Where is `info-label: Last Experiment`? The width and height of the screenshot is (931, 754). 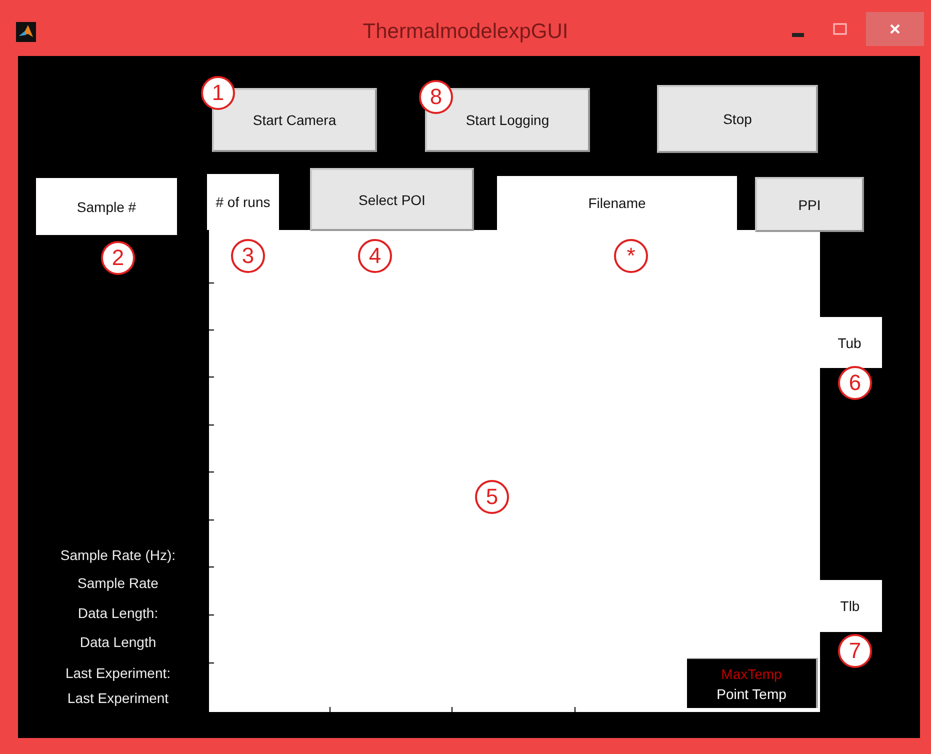
info-label: Last Experiment is located at coordinates (118, 698).